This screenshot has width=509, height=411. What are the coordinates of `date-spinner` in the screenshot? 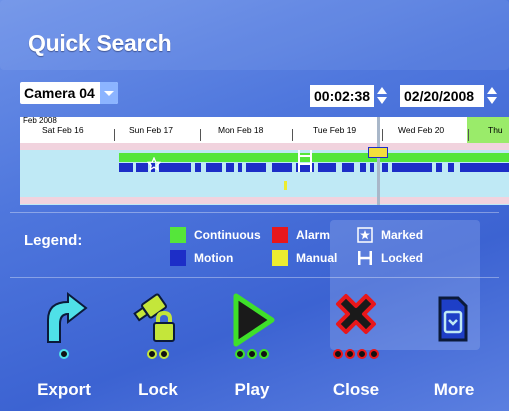 It's located at (492, 96).